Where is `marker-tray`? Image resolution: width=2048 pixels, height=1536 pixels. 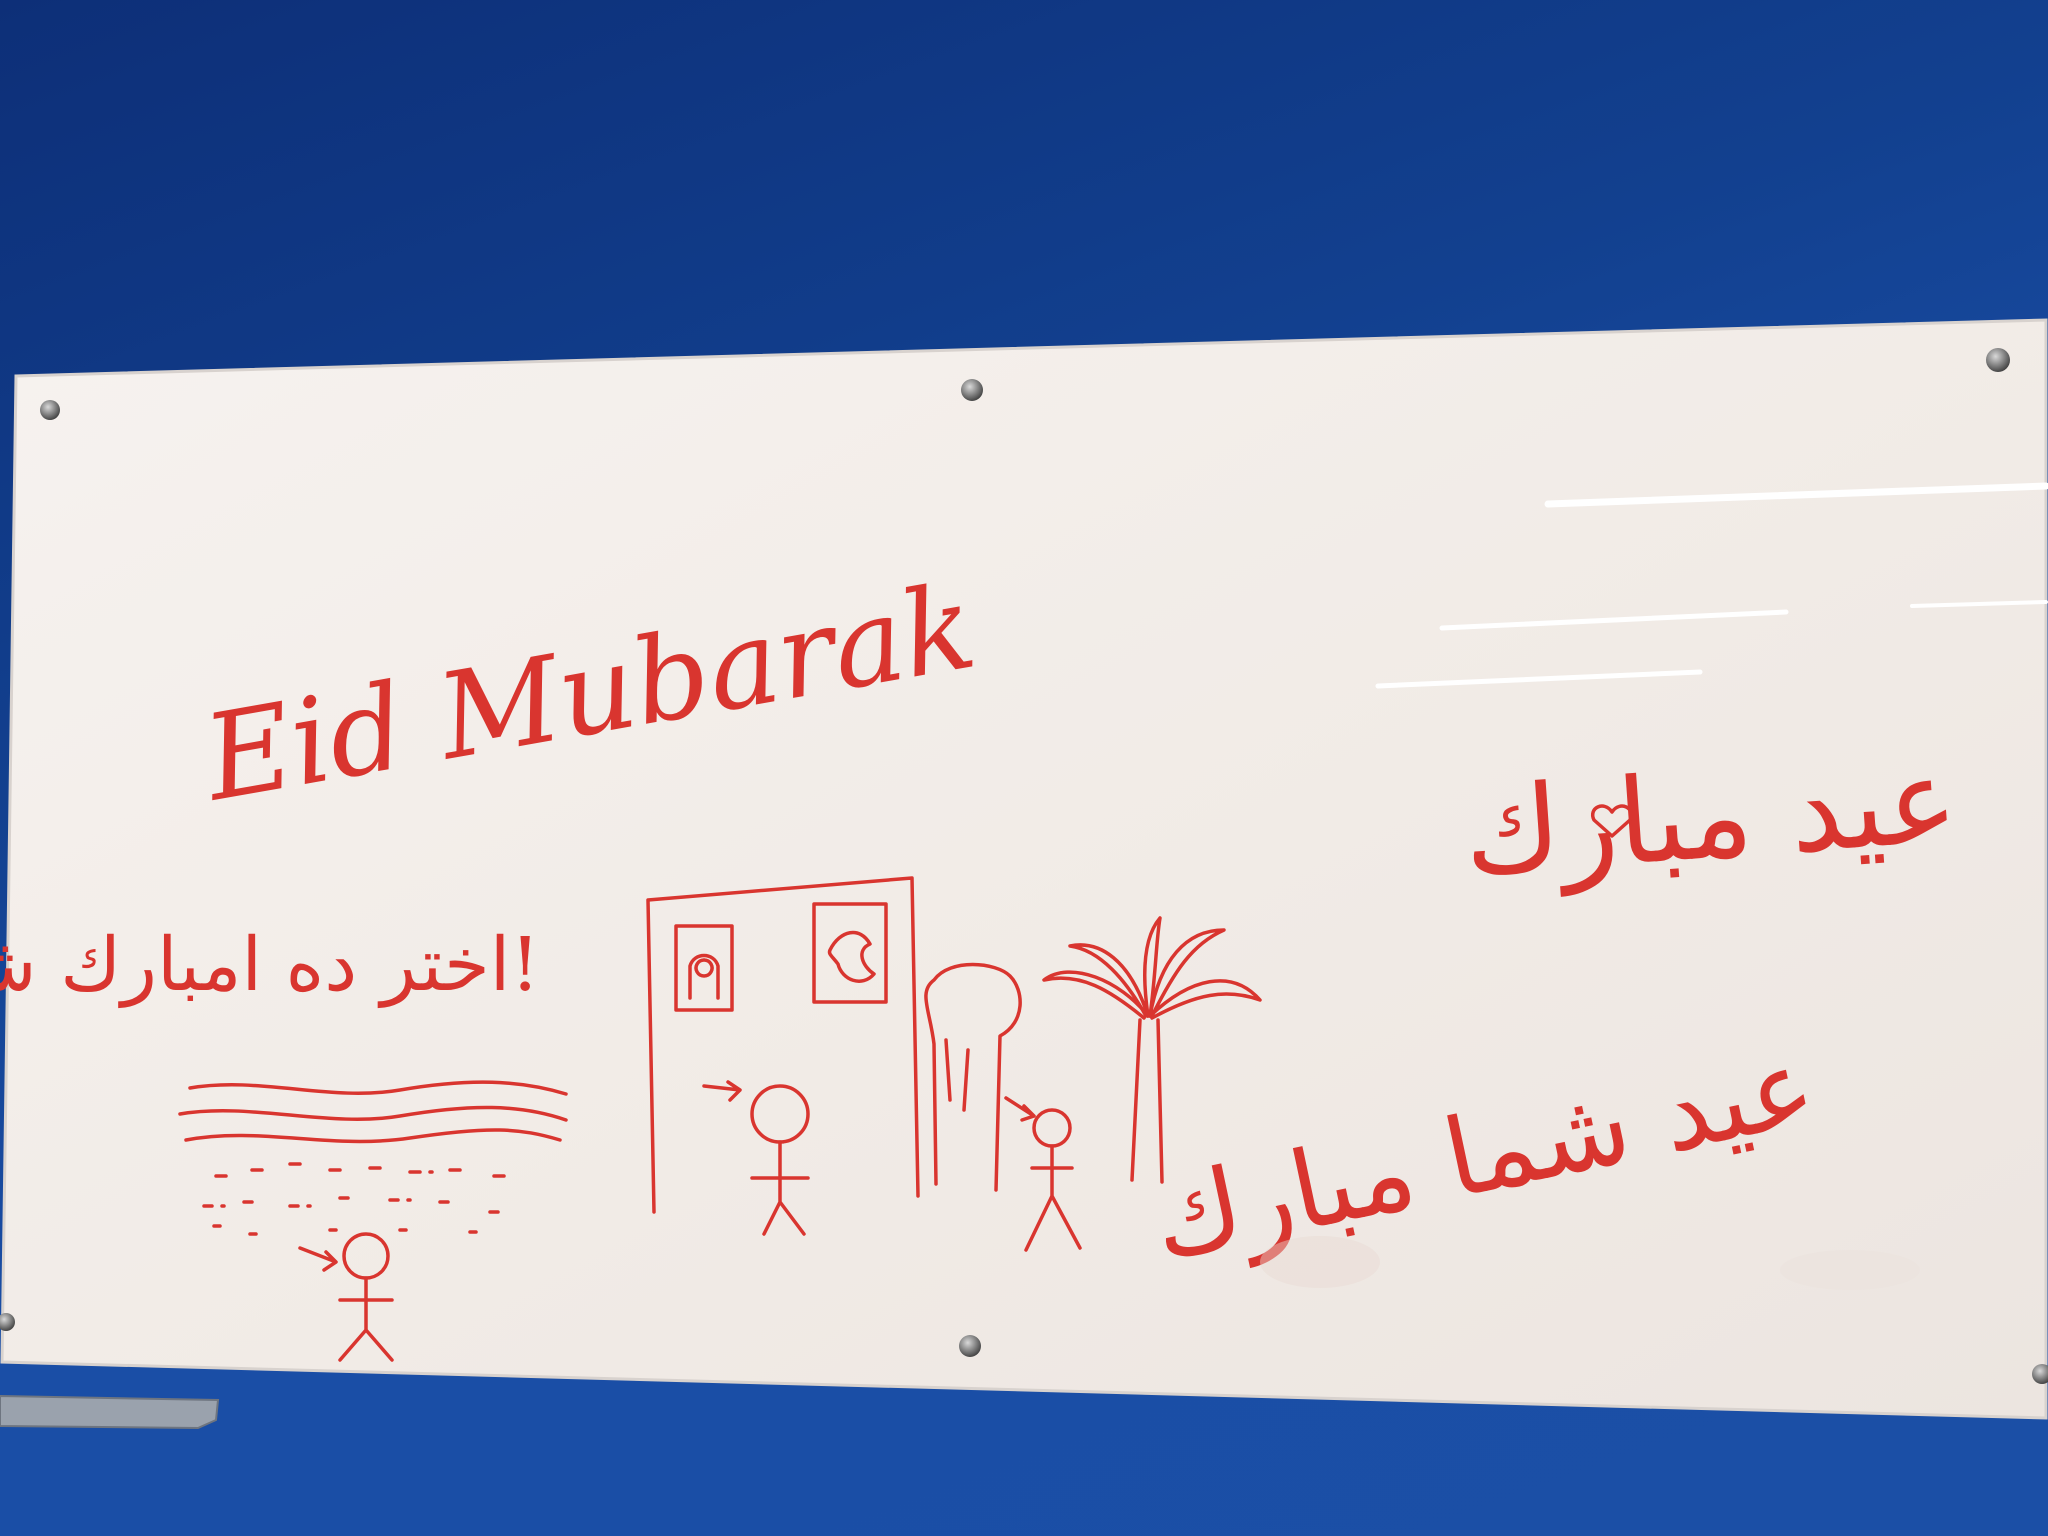
marker-tray is located at coordinates (110, 1412).